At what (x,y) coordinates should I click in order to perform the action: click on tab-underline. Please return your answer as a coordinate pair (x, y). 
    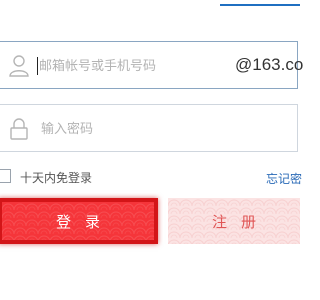
    Looking at the image, I should click on (260, 5).